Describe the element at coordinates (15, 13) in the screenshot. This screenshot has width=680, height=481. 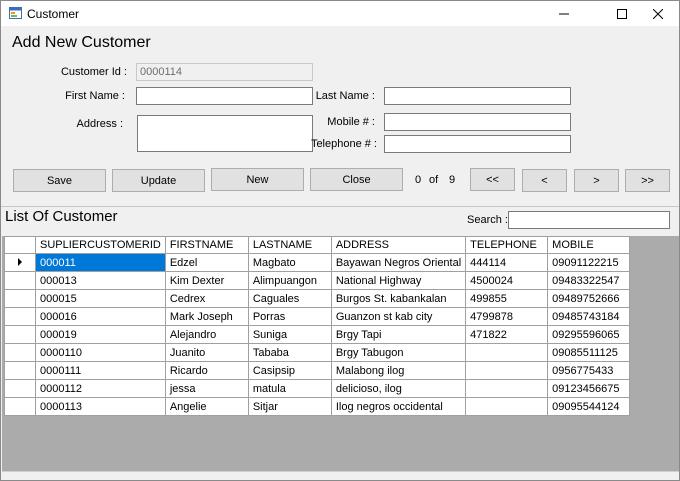
I see `app-form-icon` at that location.